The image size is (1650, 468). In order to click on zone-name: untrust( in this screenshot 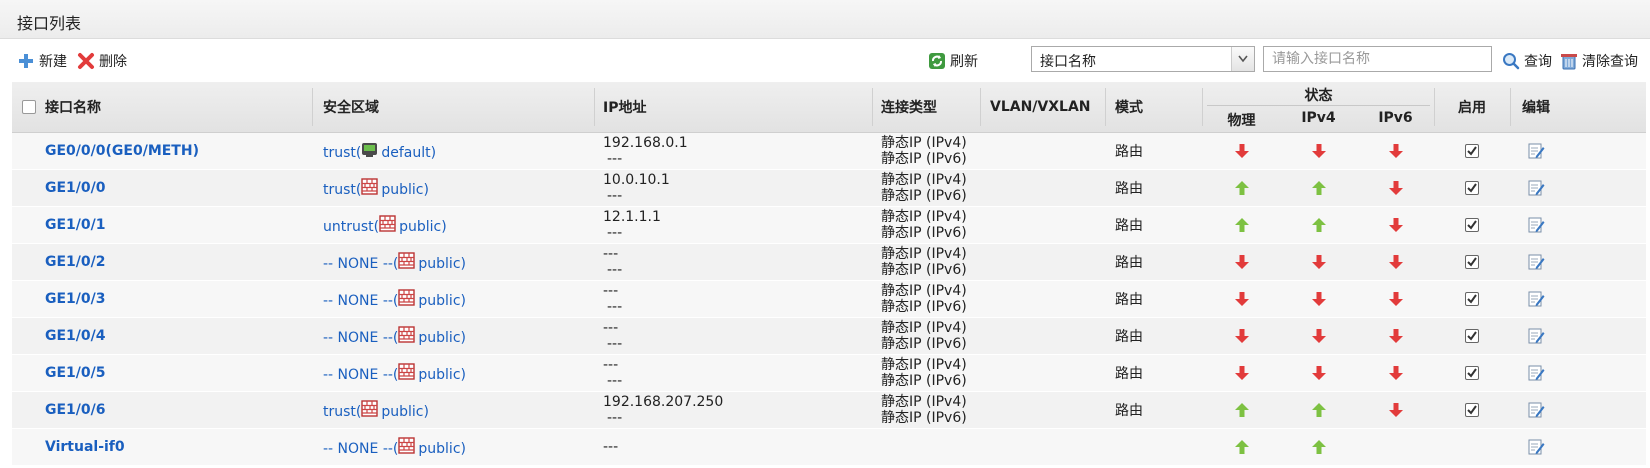, I will do `click(351, 227)`.